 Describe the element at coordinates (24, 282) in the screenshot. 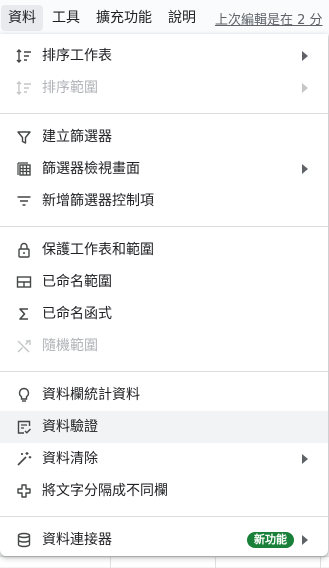

I see `named-range-icon` at that location.